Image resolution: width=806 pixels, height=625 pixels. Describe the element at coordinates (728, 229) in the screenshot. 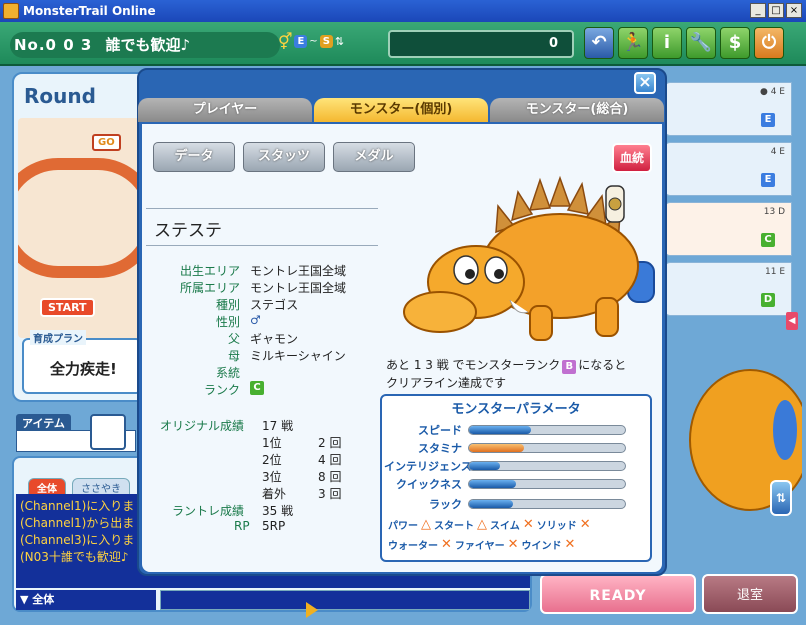

I see `player-slot: 13 D C` at that location.